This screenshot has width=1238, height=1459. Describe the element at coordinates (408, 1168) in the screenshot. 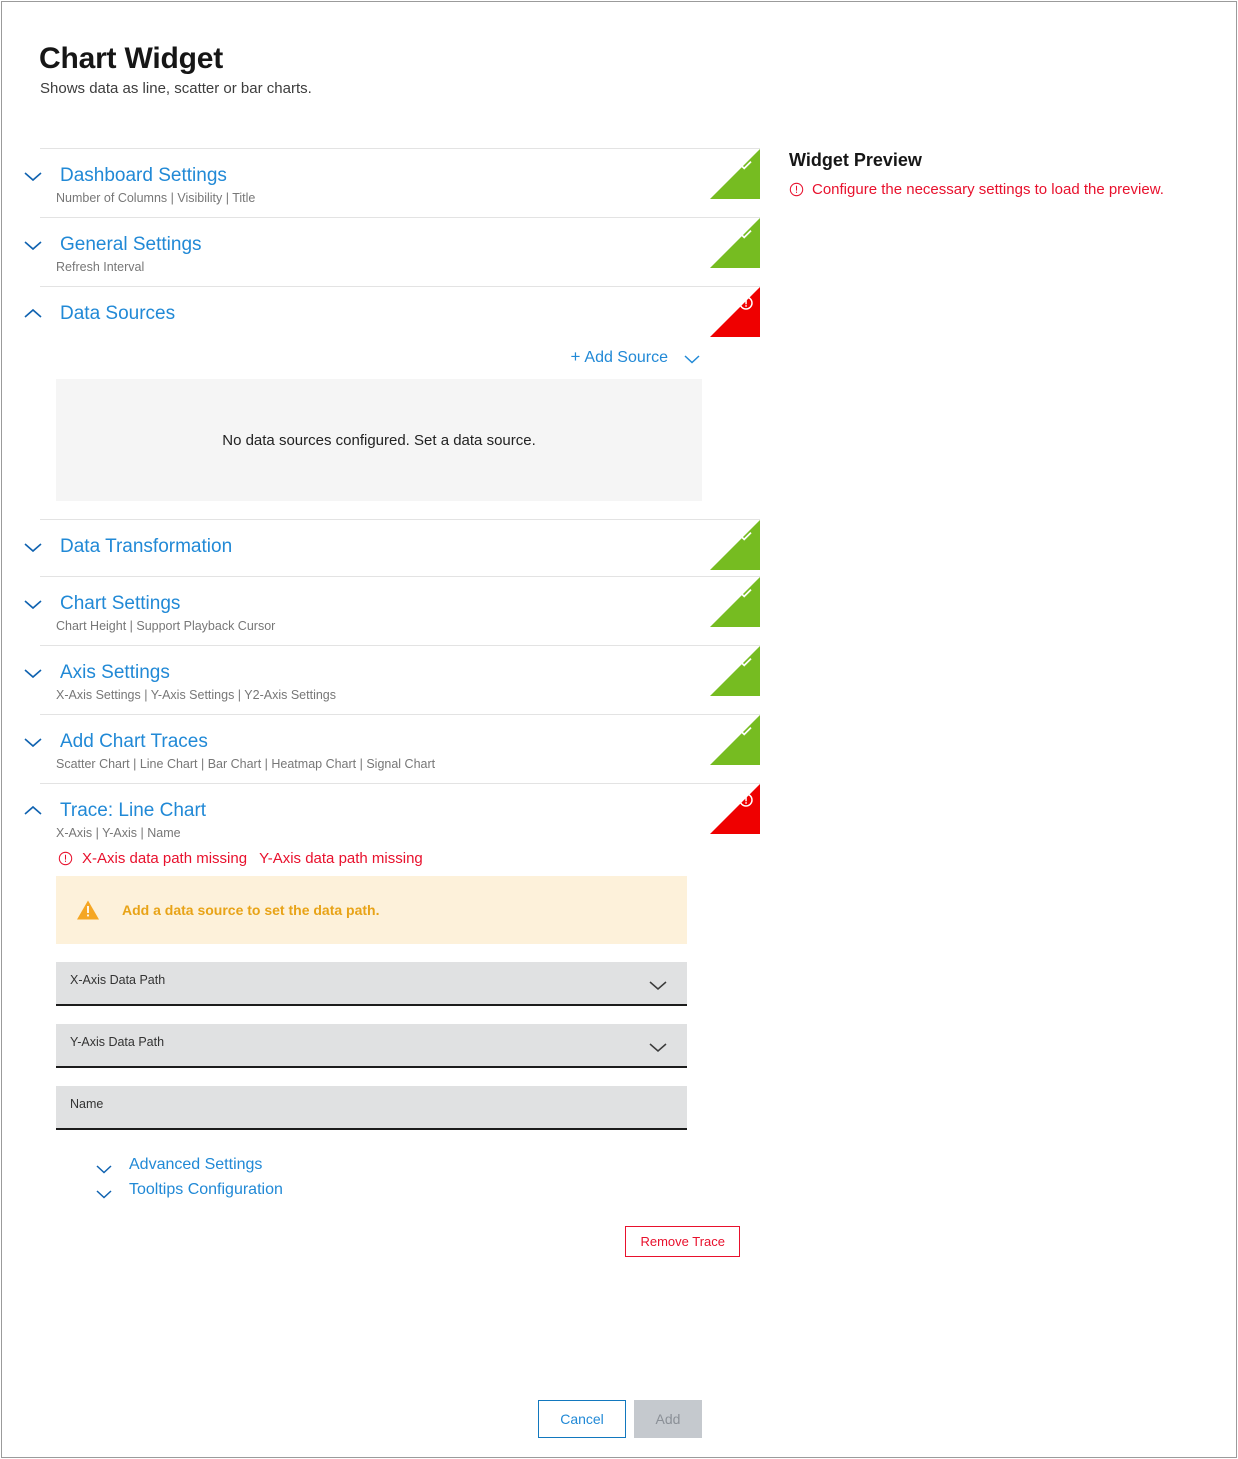

I see `advanced-settings-row: Advanced Settings` at that location.